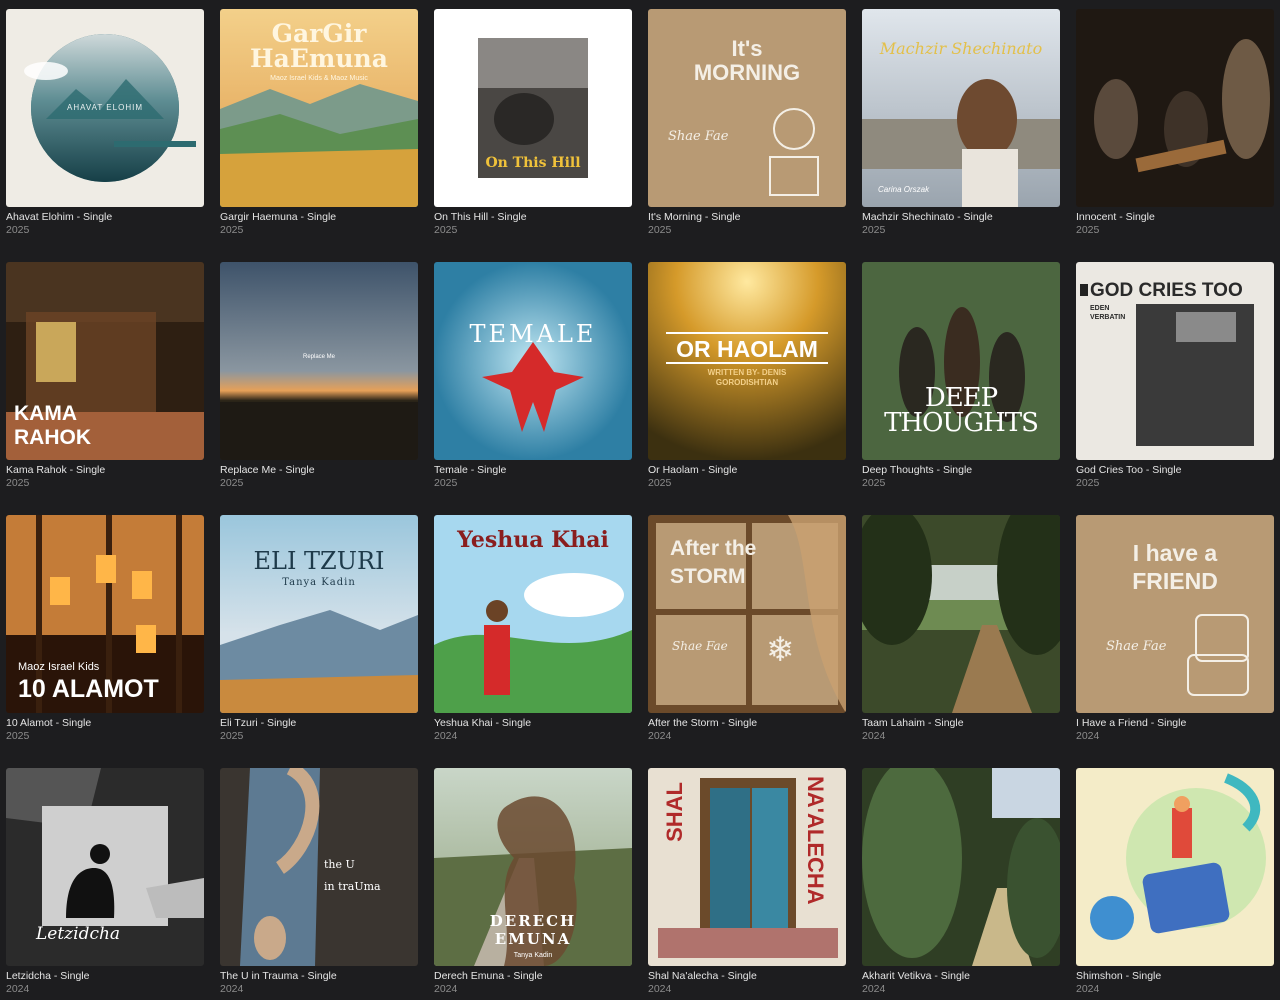 Image resolution: width=1280 pixels, height=1000 pixels. I want to click on album-title: 10 Alamot - Single, so click(105, 723).